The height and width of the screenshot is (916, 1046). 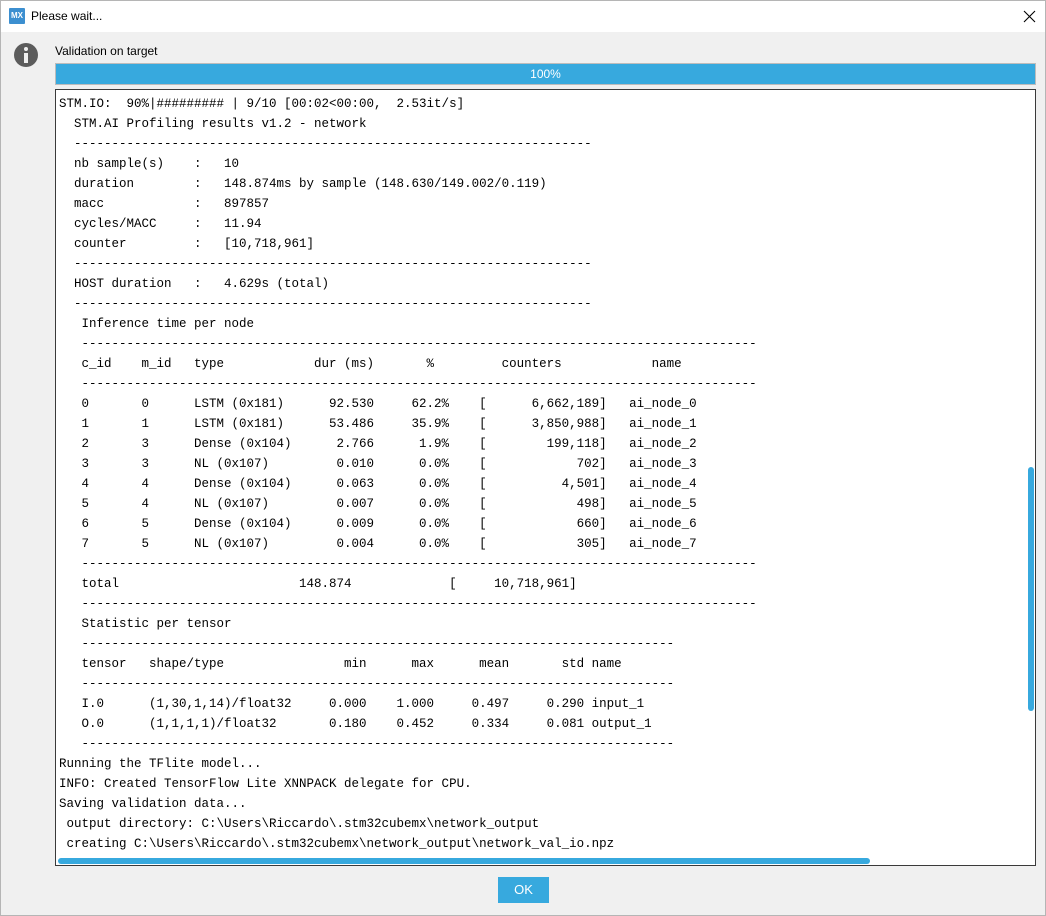 I want to click on progress-bar: 100%, so click(x=545, y=74).